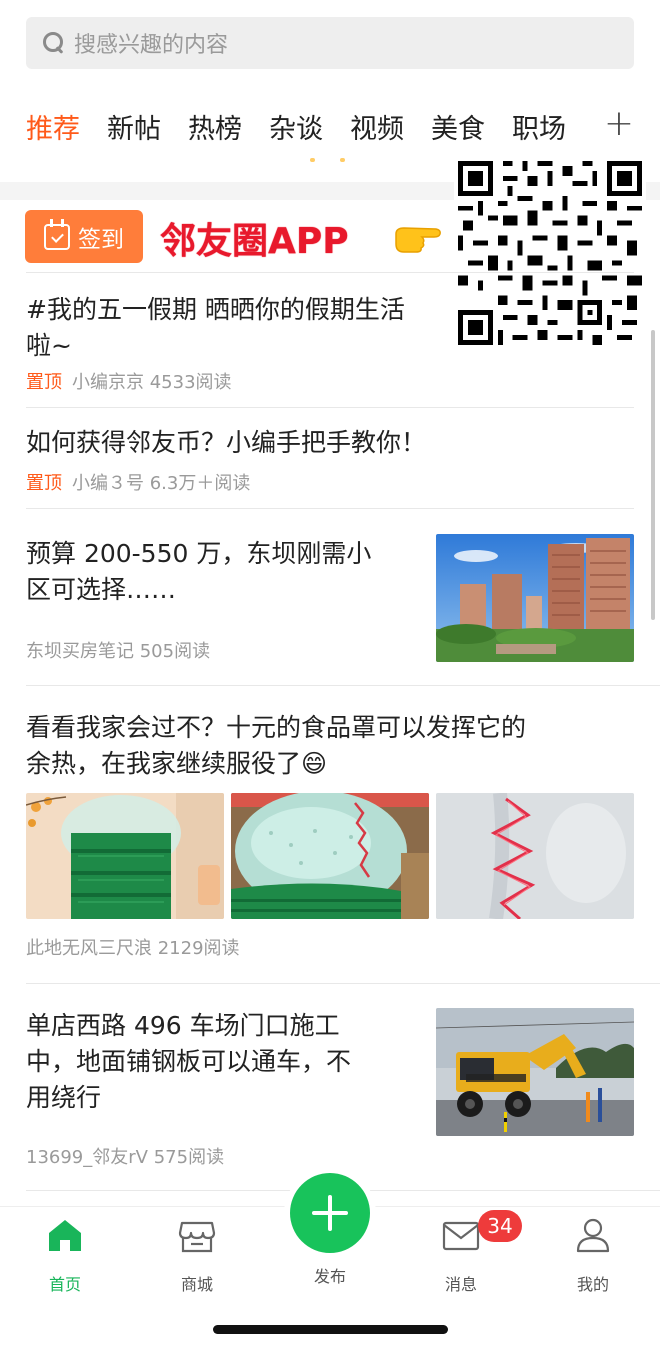 This screenshot has width=660, height=1347. Describe the element at coordinates (593, 1255) in the screenshot. I see `nav-mine: 我的` at that location.